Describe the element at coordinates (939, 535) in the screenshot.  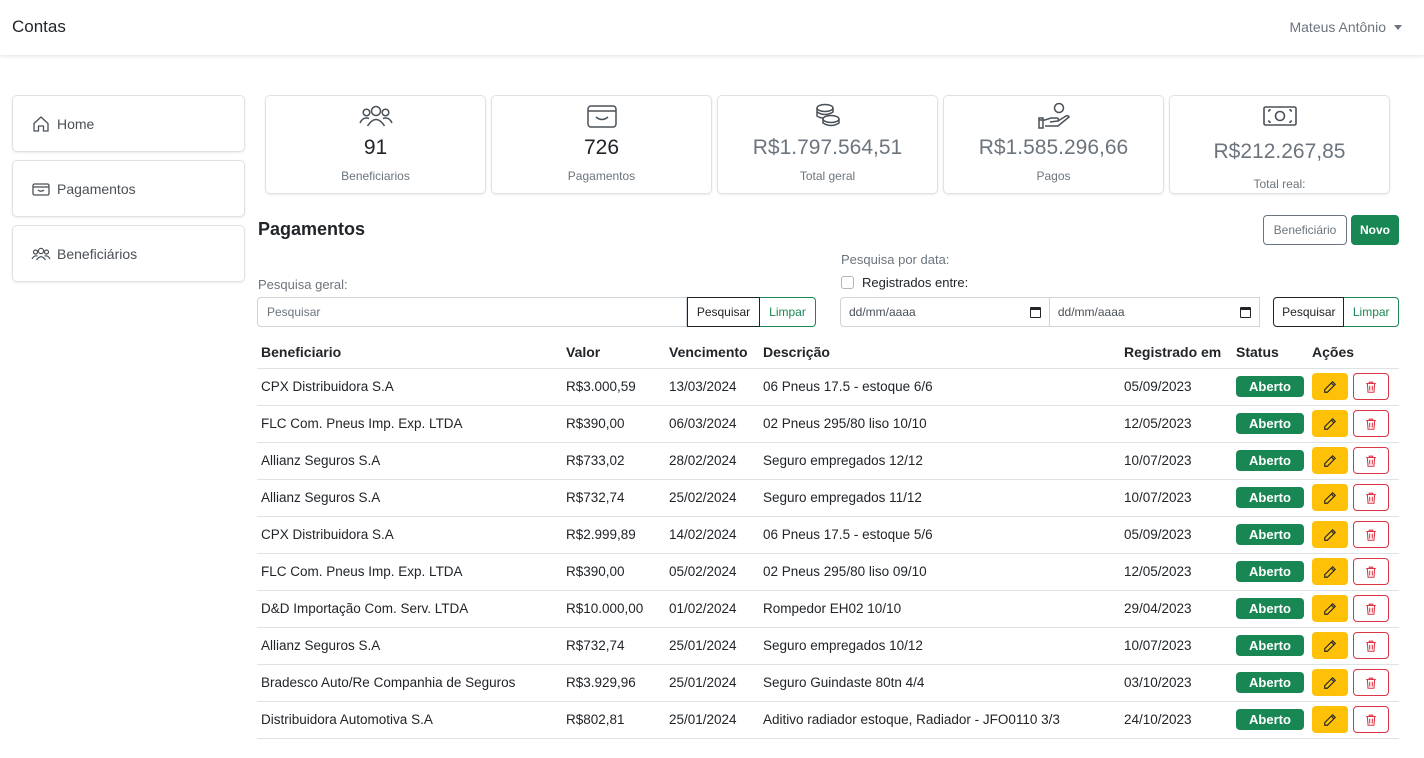
I see `cell-descricao: 06 Pneus 17.5 - estoque 5/6` at that location.